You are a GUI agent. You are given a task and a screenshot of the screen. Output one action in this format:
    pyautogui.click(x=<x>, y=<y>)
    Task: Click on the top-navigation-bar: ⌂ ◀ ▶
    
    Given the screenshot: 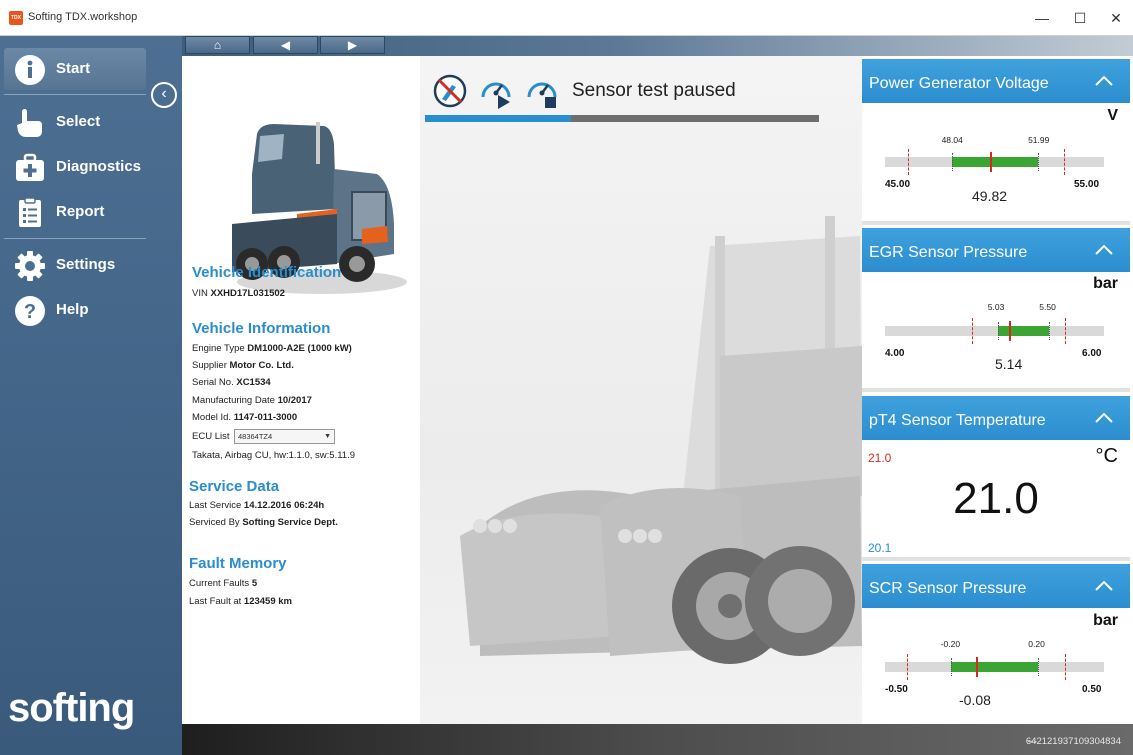 What is the action you would take?
    pyautogui.click(x=657, y=46)
    